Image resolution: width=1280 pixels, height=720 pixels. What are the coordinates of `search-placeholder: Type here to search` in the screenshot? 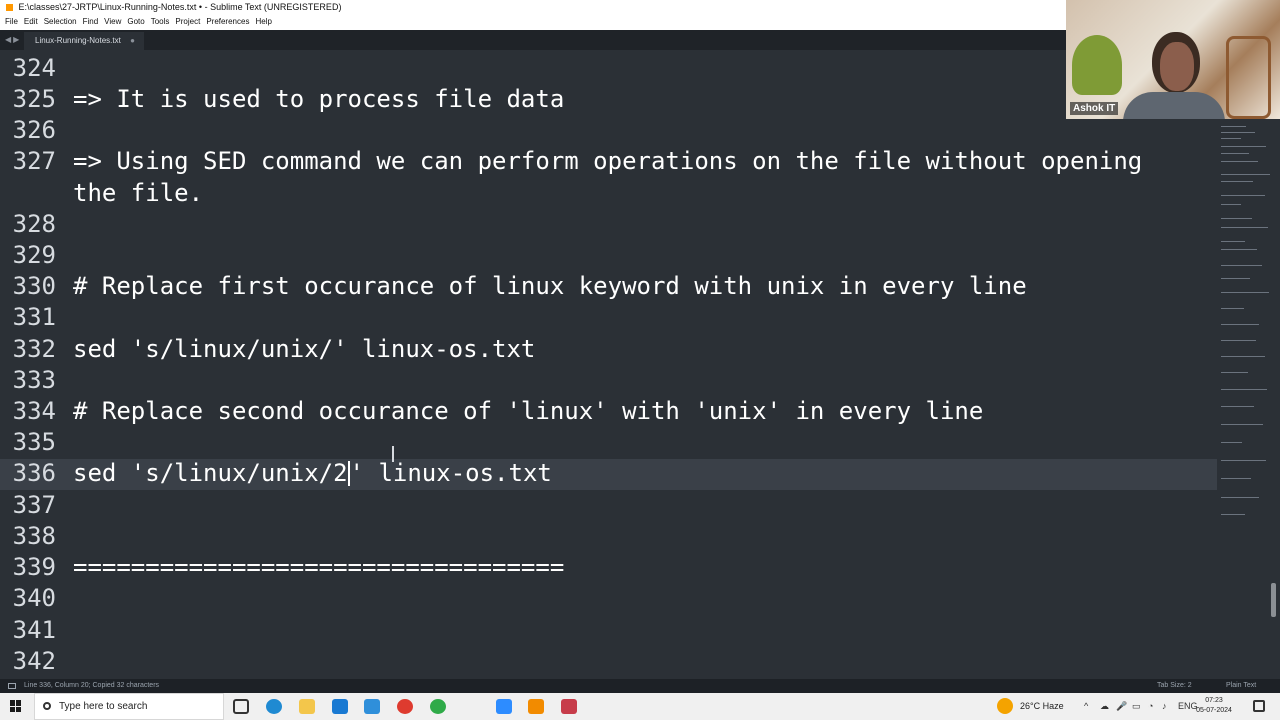 It's located at (103, 706).